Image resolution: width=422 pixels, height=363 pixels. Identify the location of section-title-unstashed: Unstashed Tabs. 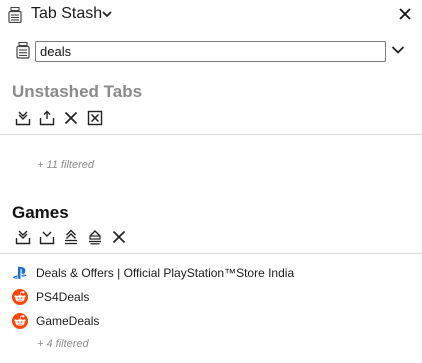
(77, 91).